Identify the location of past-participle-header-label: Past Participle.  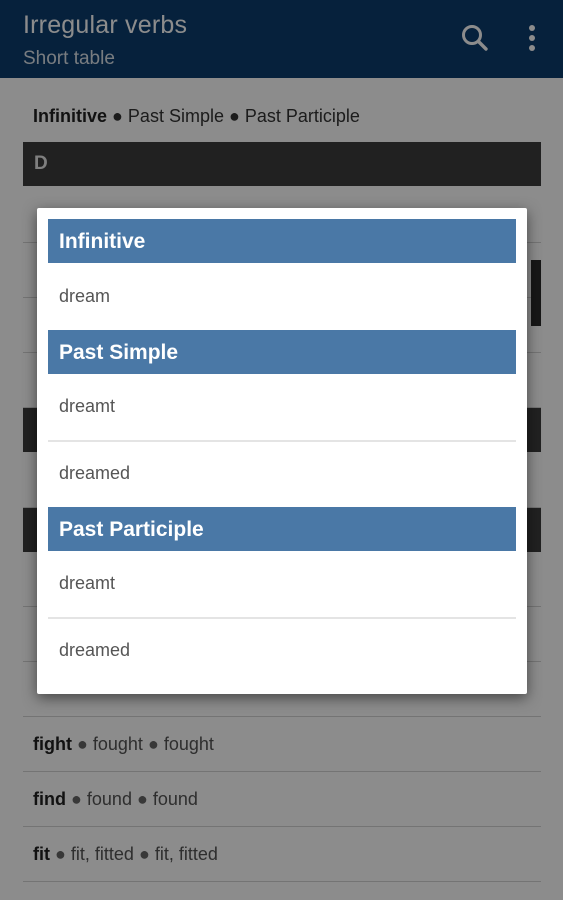
(131, 529).